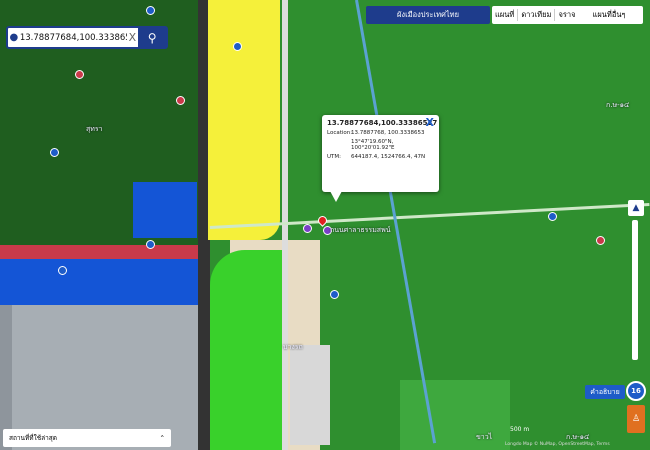  What do you see at coordinates (87, 438) in the screenshot?
I see `recent-places-bar: สถานที่ที่ใช้ล่าสุด ⌃` at bounding box center [87, 438].